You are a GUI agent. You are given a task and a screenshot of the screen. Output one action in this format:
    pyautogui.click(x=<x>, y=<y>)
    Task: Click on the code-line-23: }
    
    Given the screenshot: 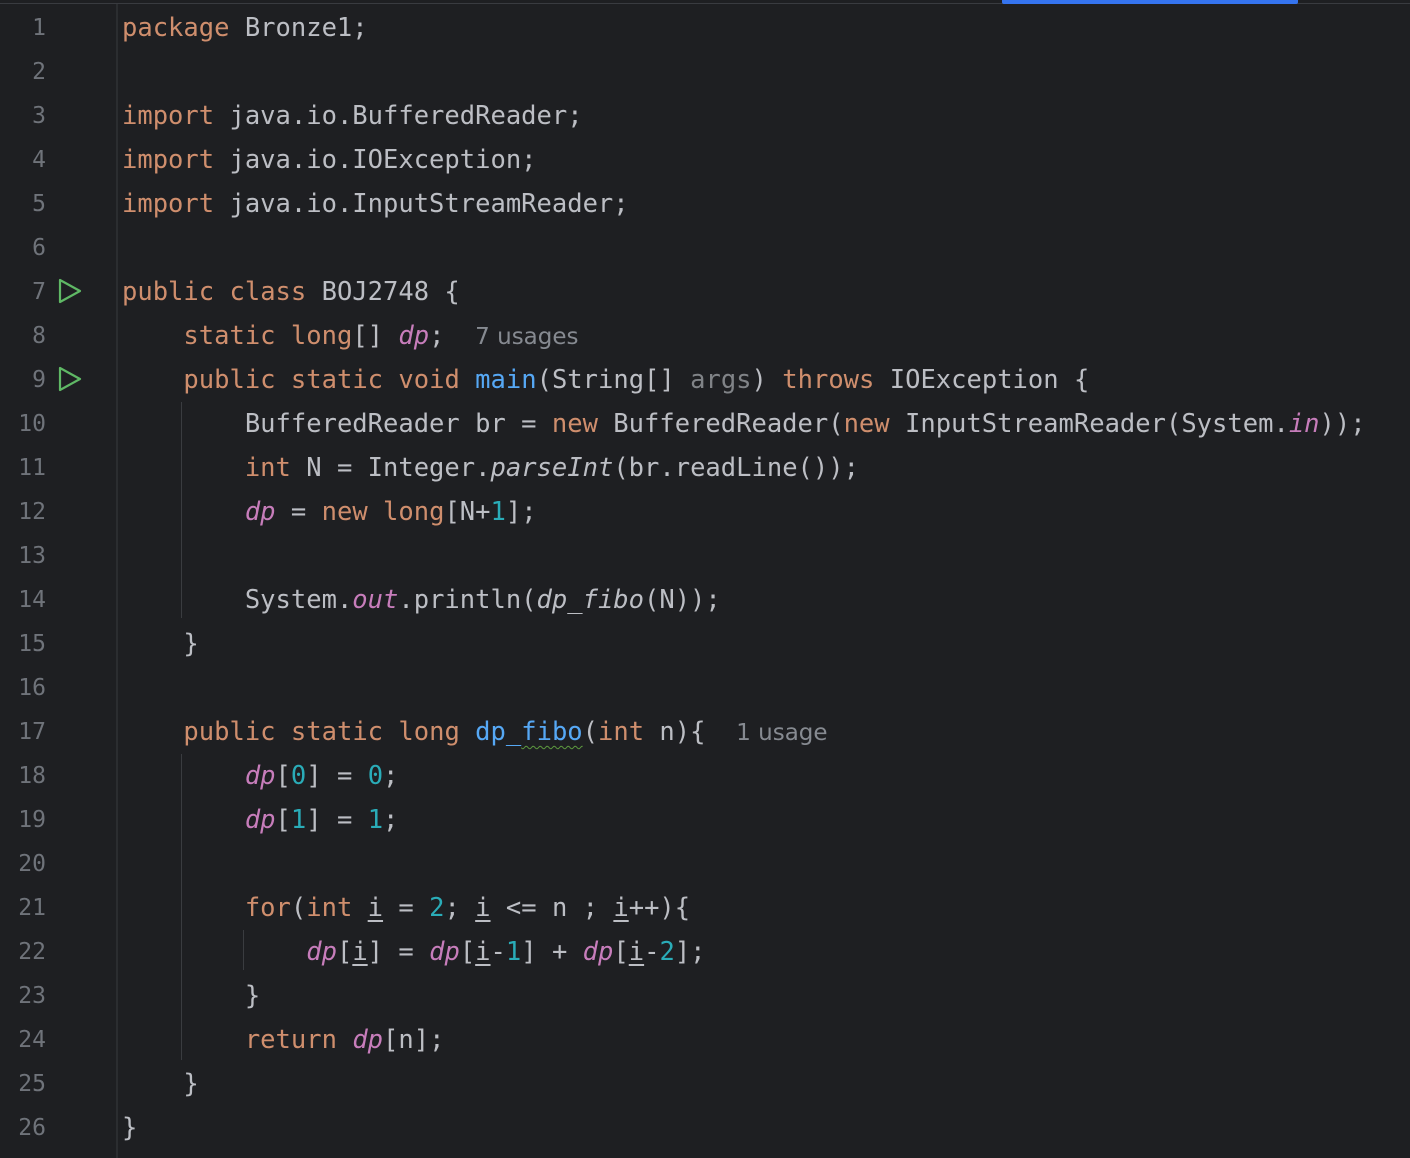 What is the action you would take?
    pyautogui.click(x=191, y=996)
    